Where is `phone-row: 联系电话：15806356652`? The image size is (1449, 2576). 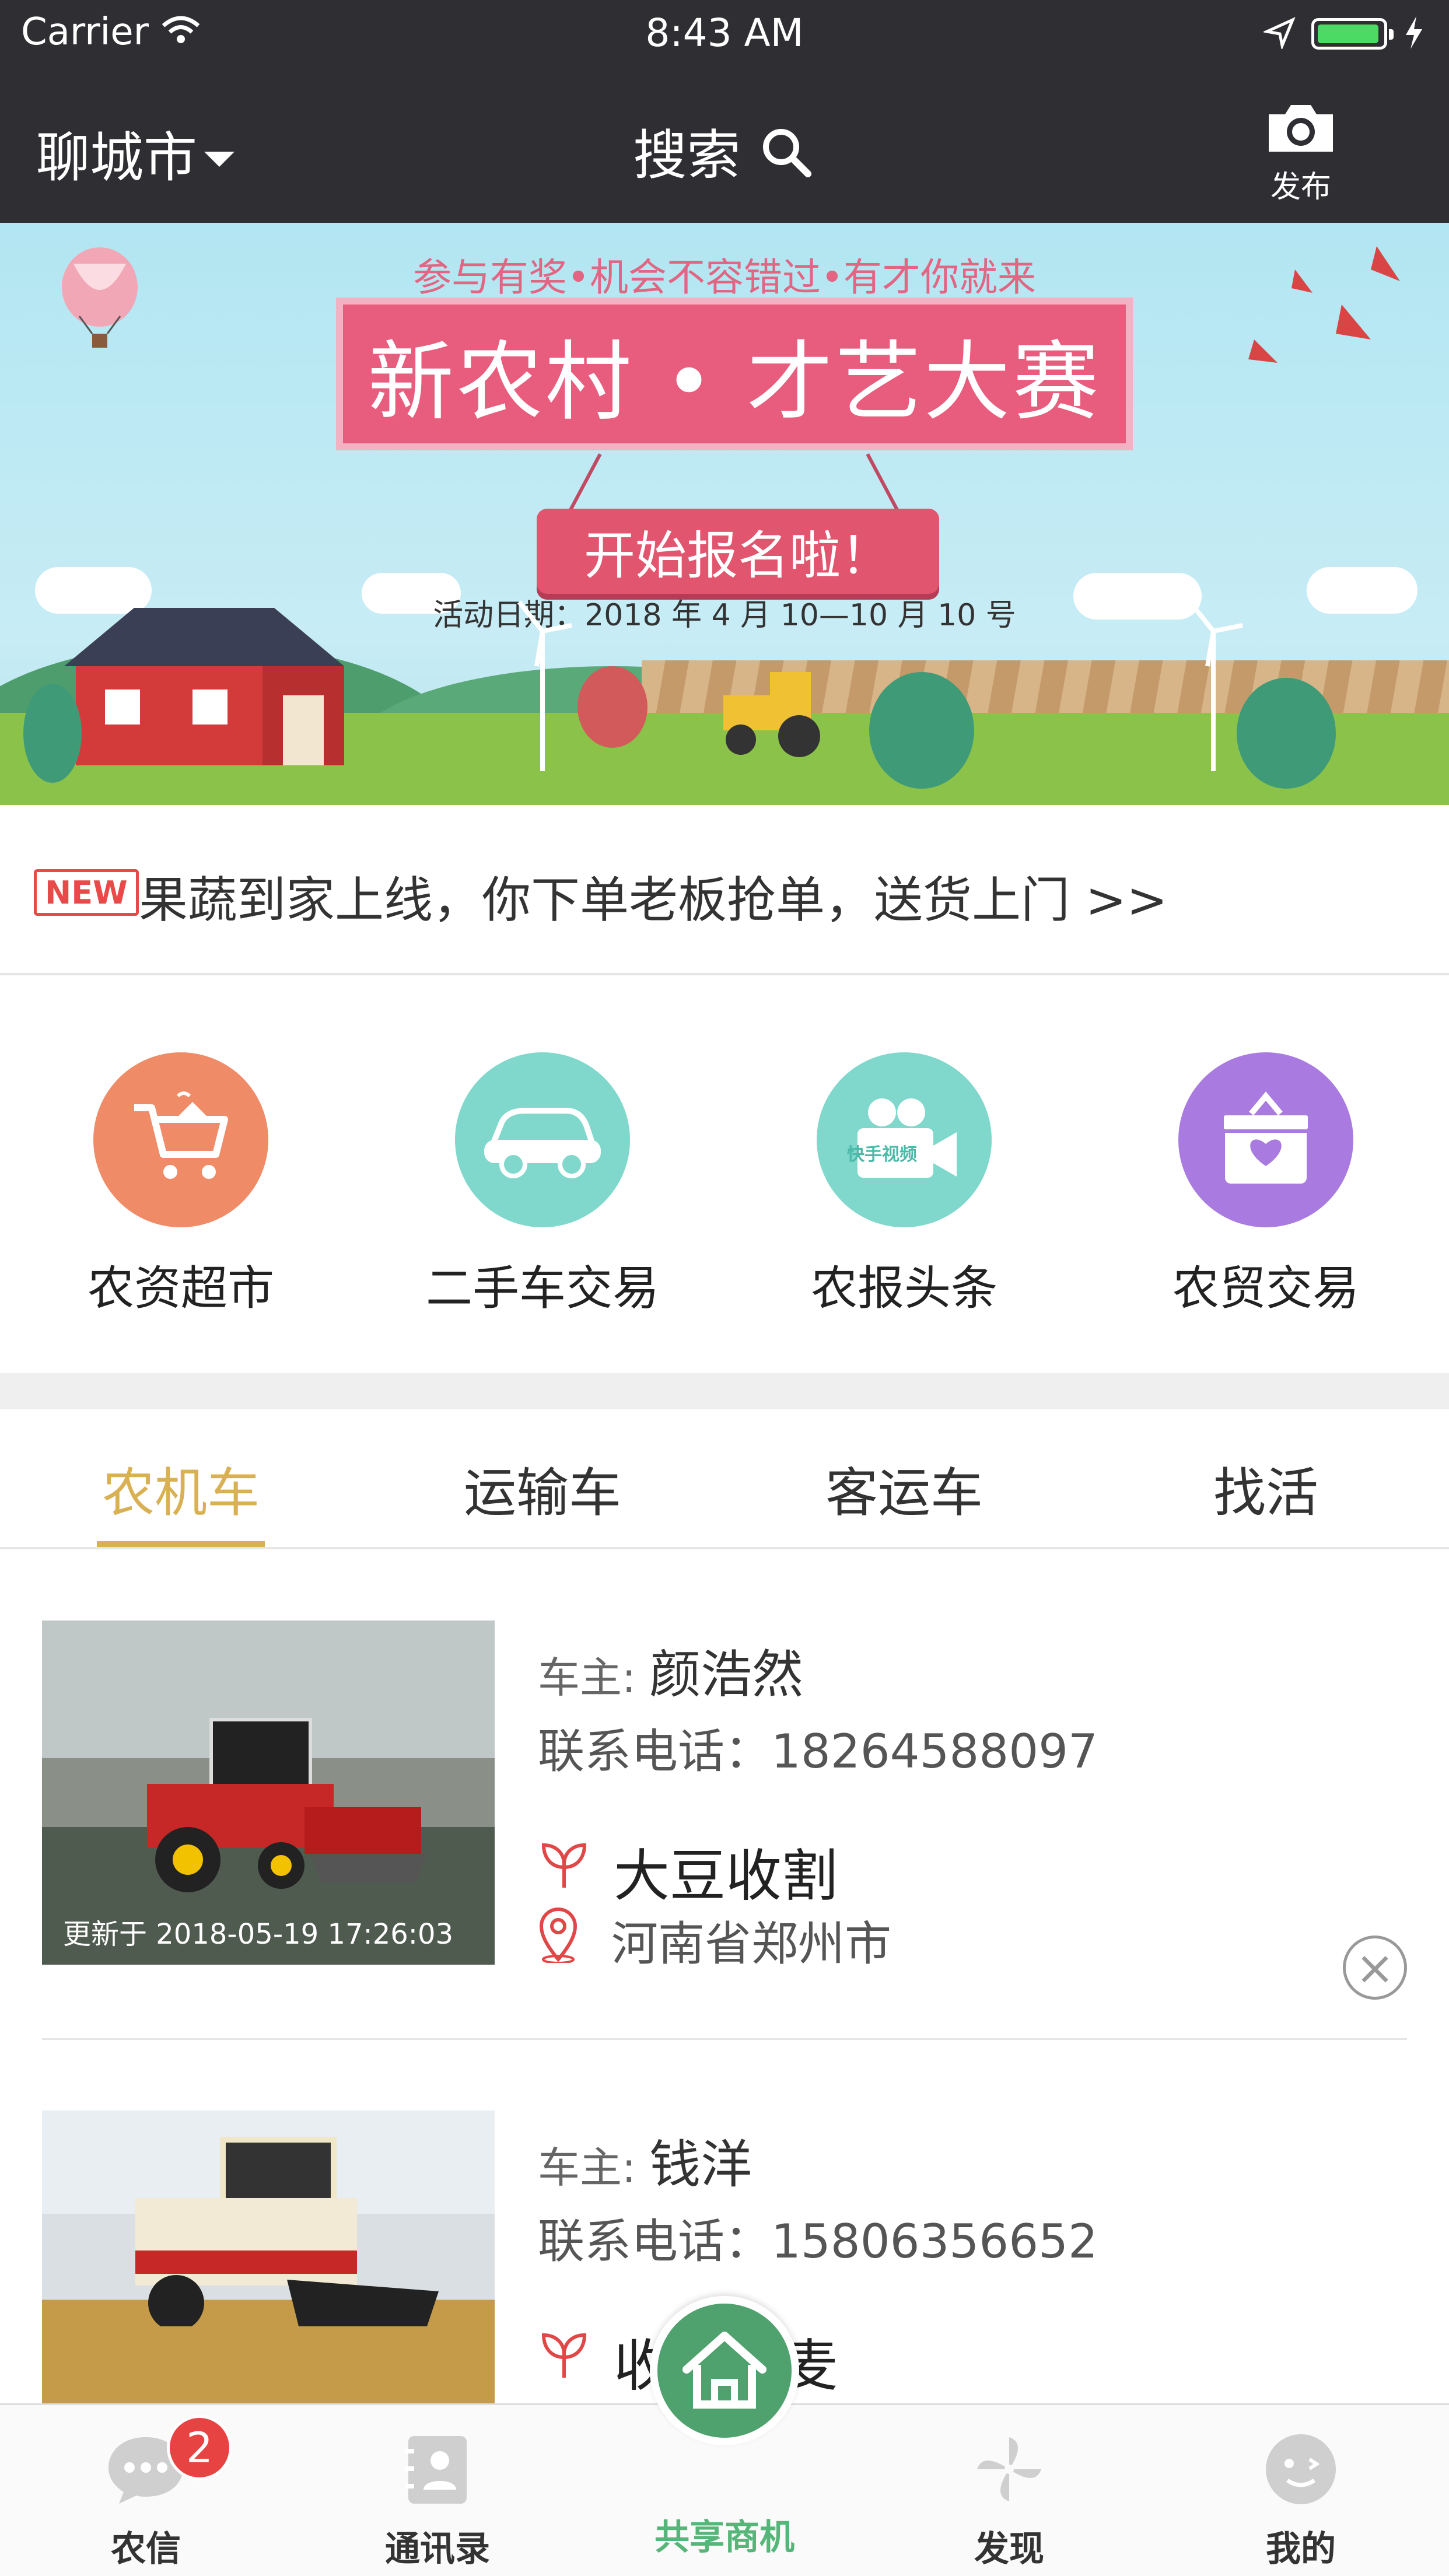 phone-row: 联系电话：15806356652 is located at coordinates (818, 2238).